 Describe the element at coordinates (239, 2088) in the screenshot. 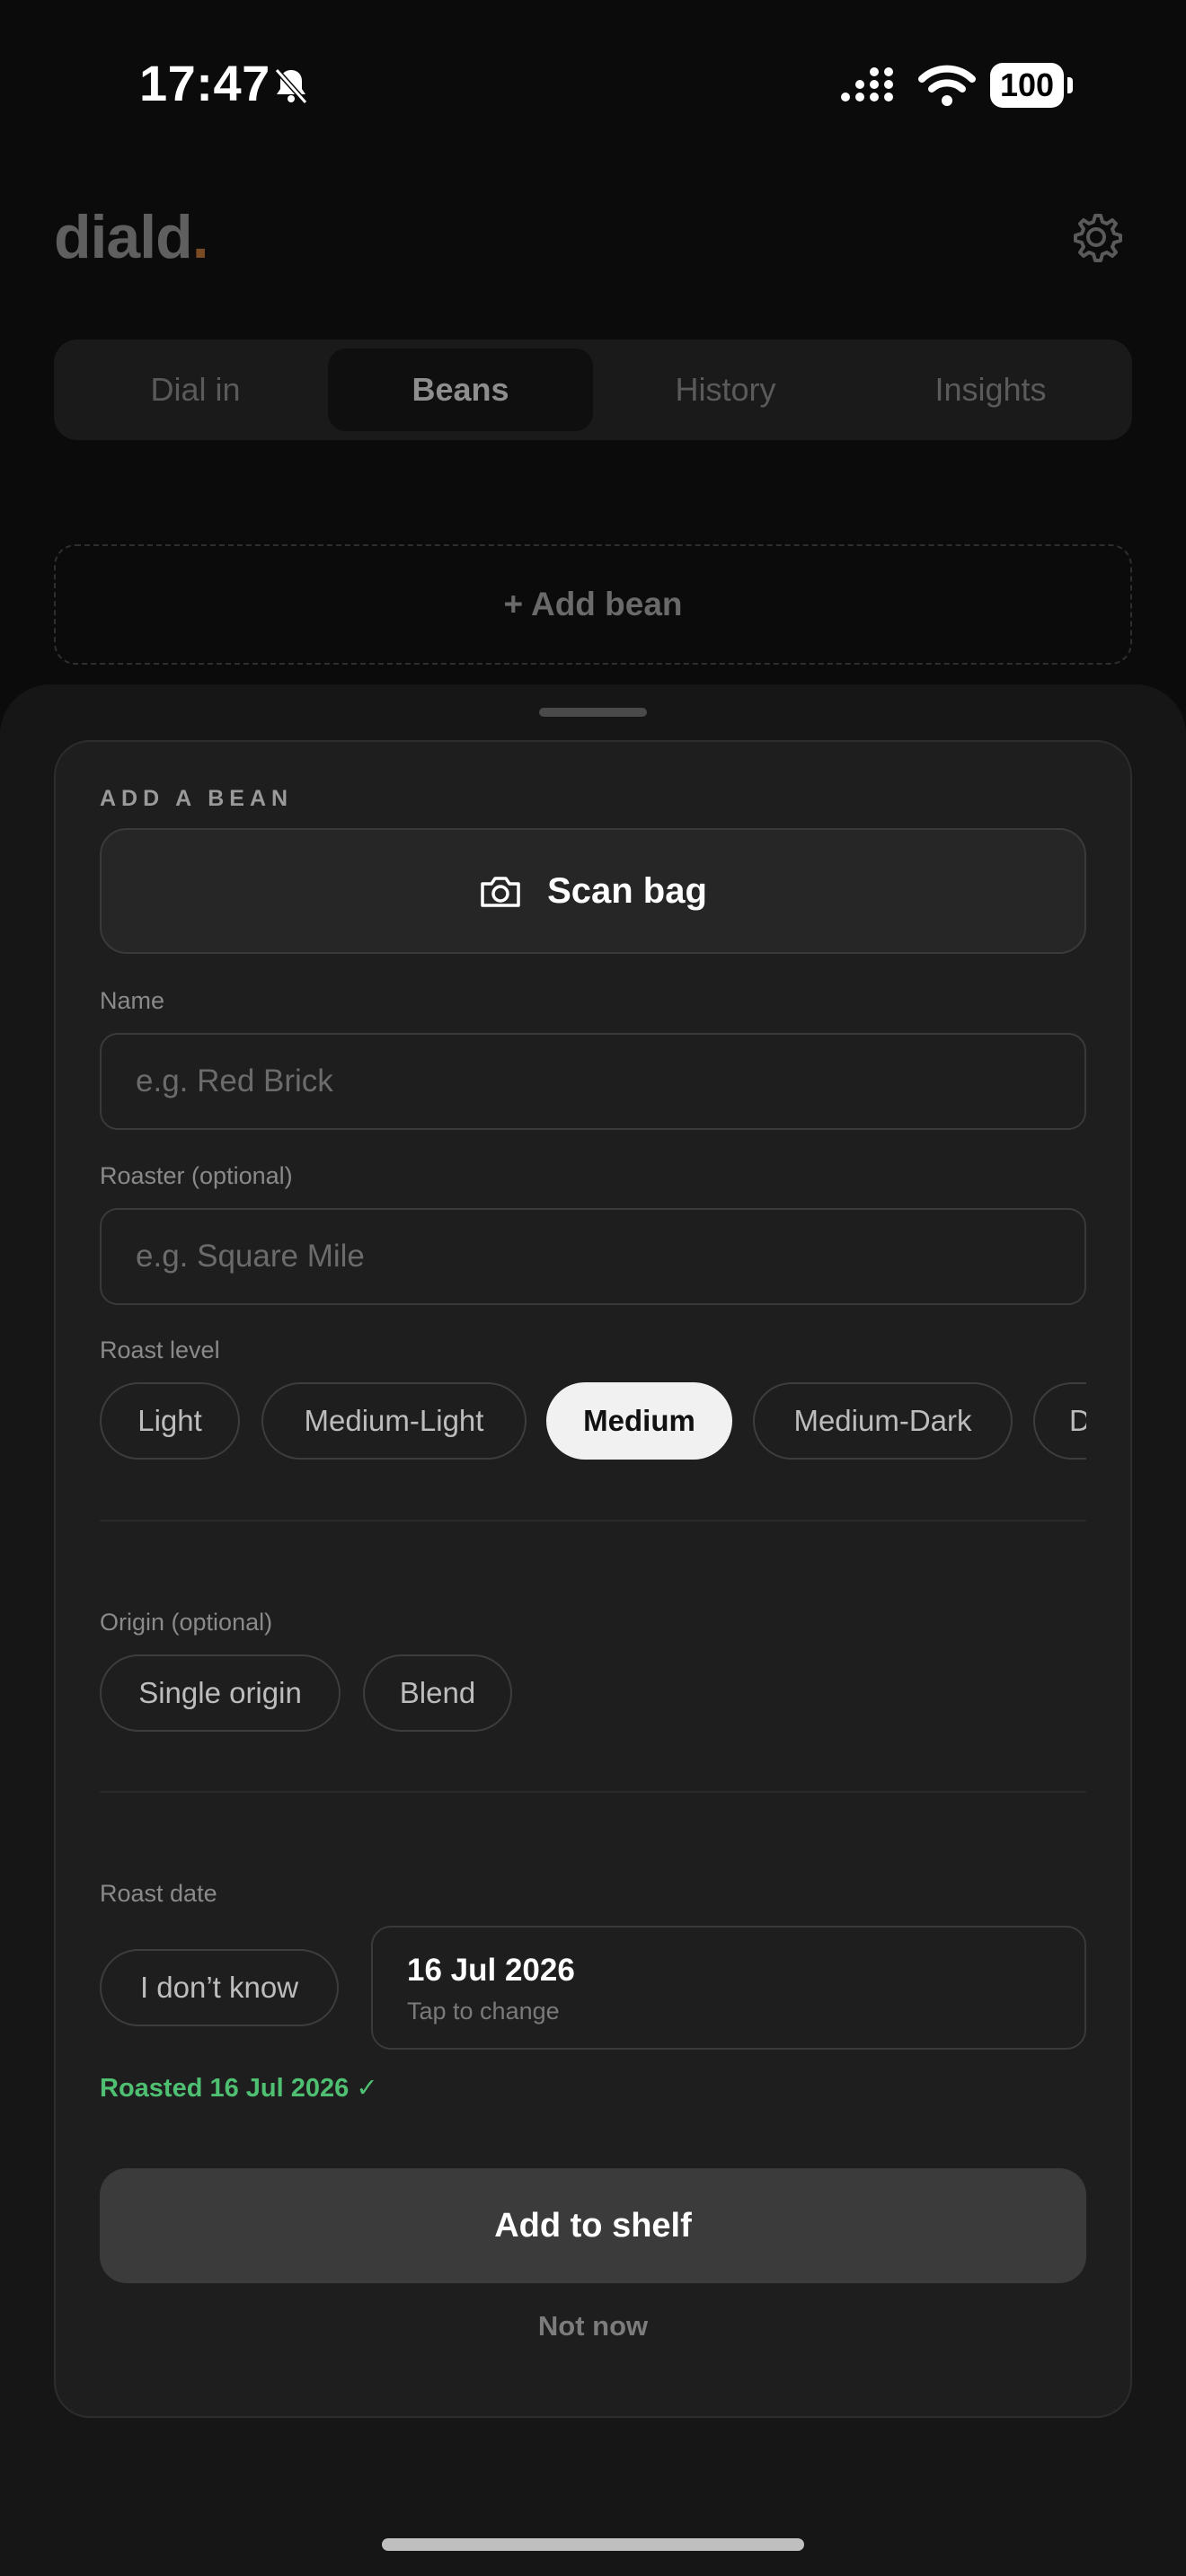

I see `roast-date-confirmation: Roasted 16 Jul 2026 ✓` at that location.